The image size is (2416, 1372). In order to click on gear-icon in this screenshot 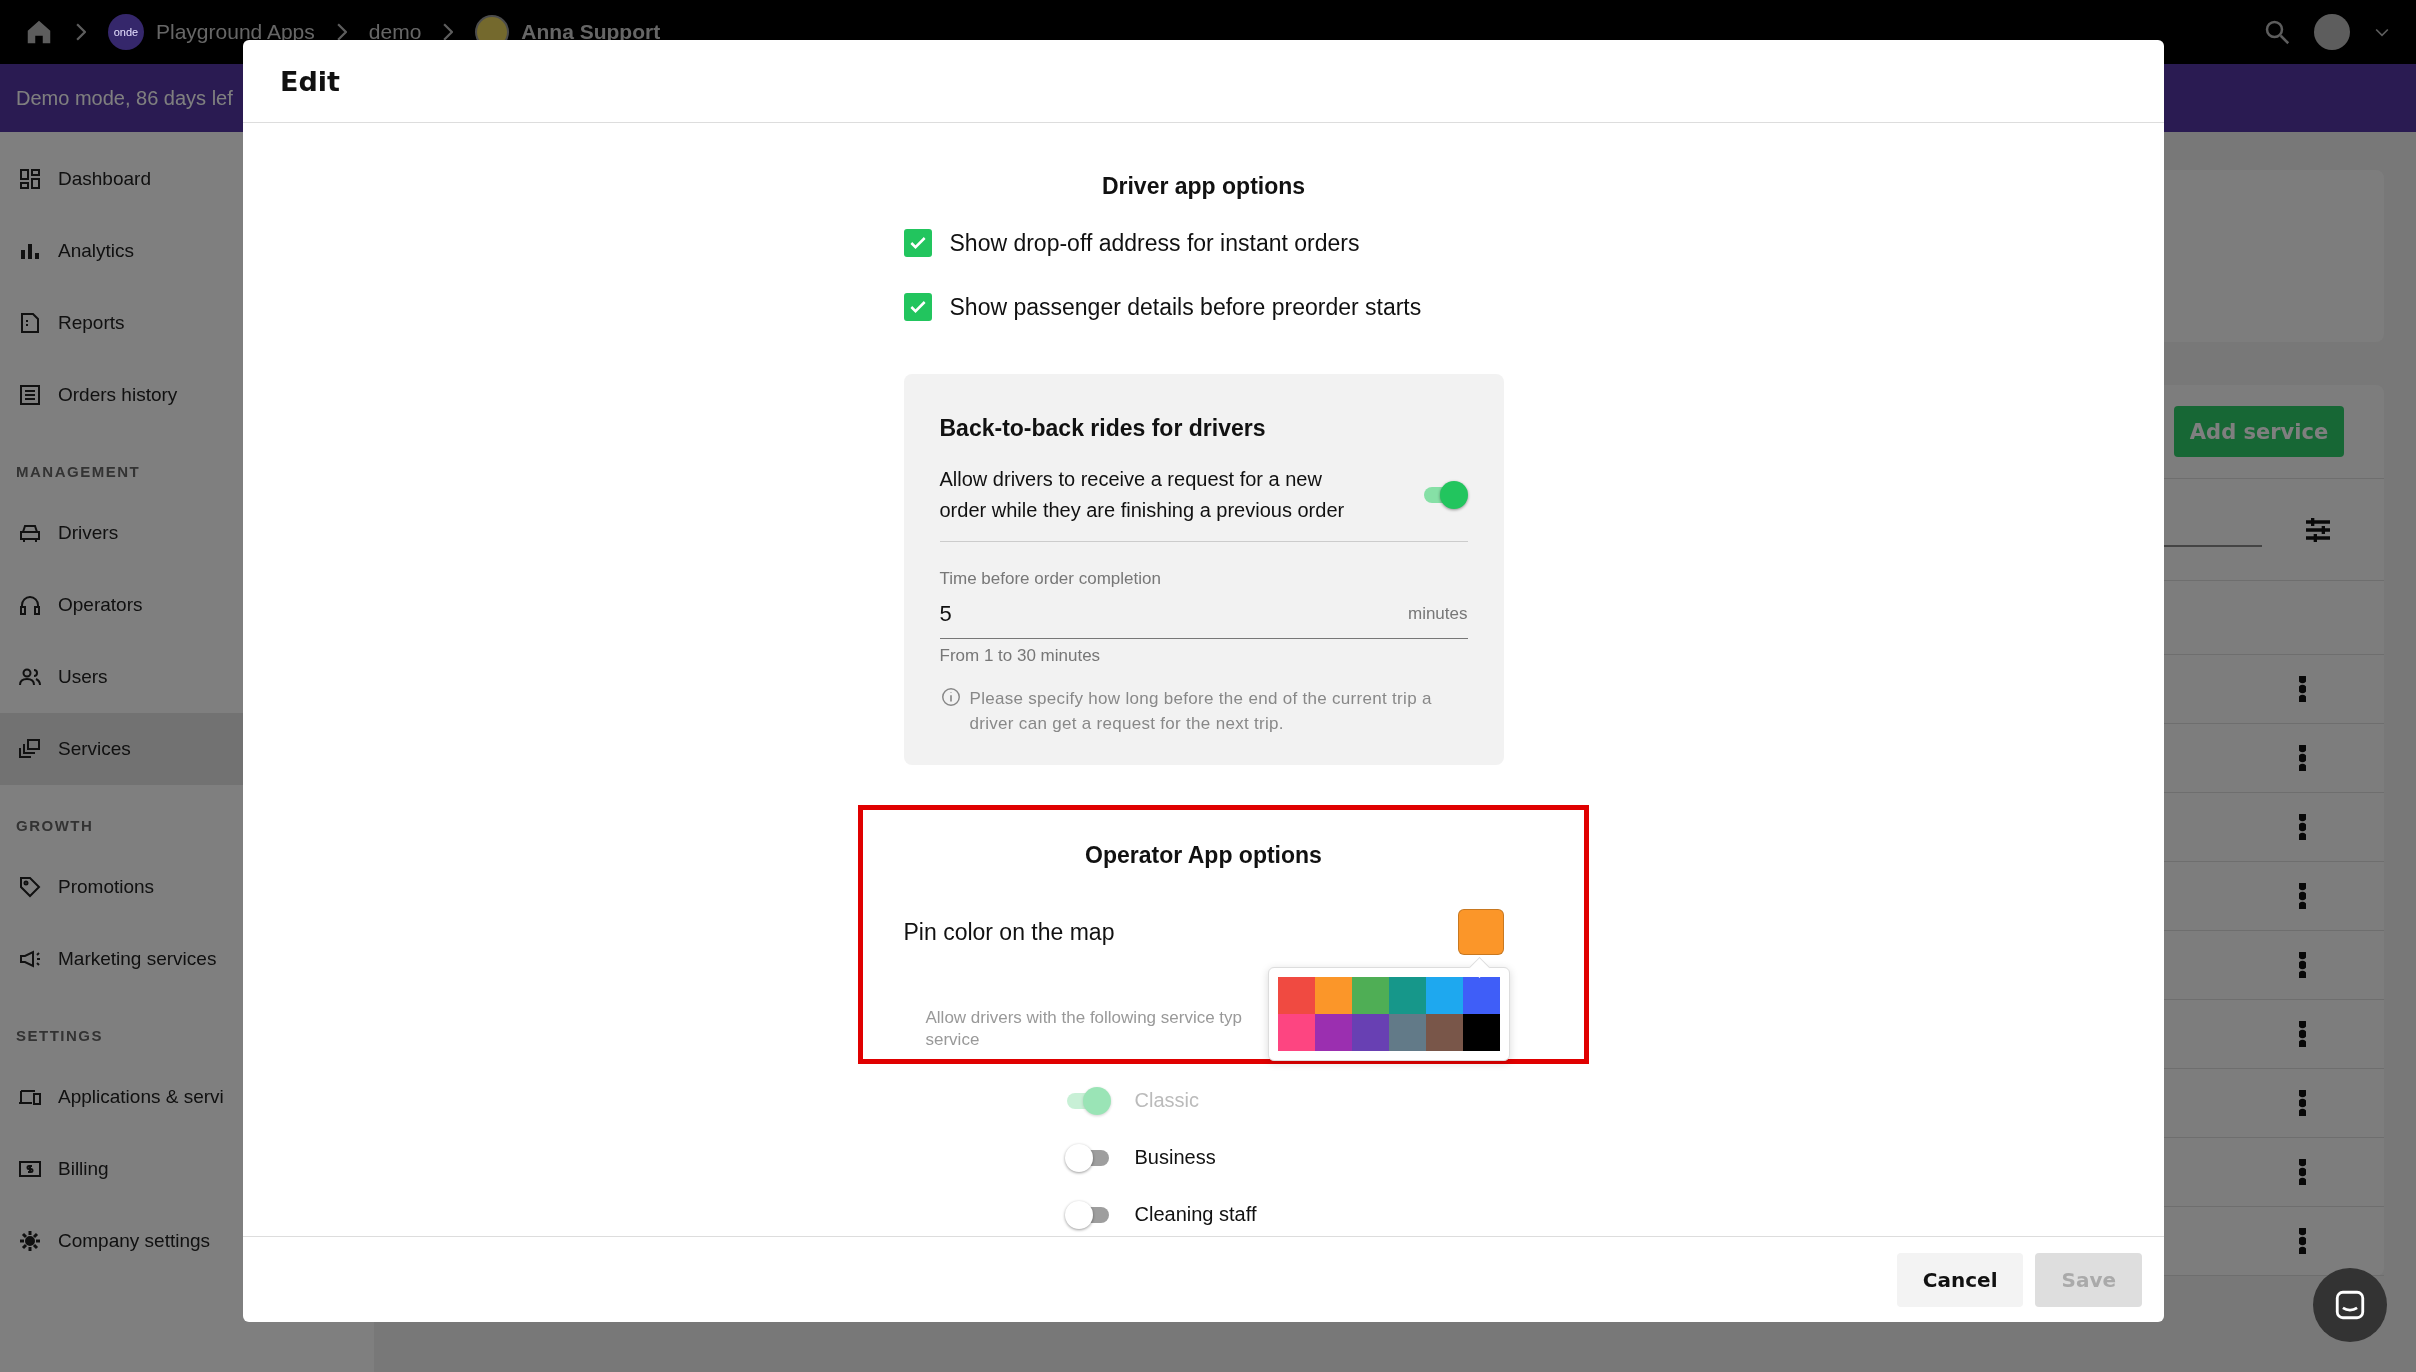, I will do `click(30, 1241)`.